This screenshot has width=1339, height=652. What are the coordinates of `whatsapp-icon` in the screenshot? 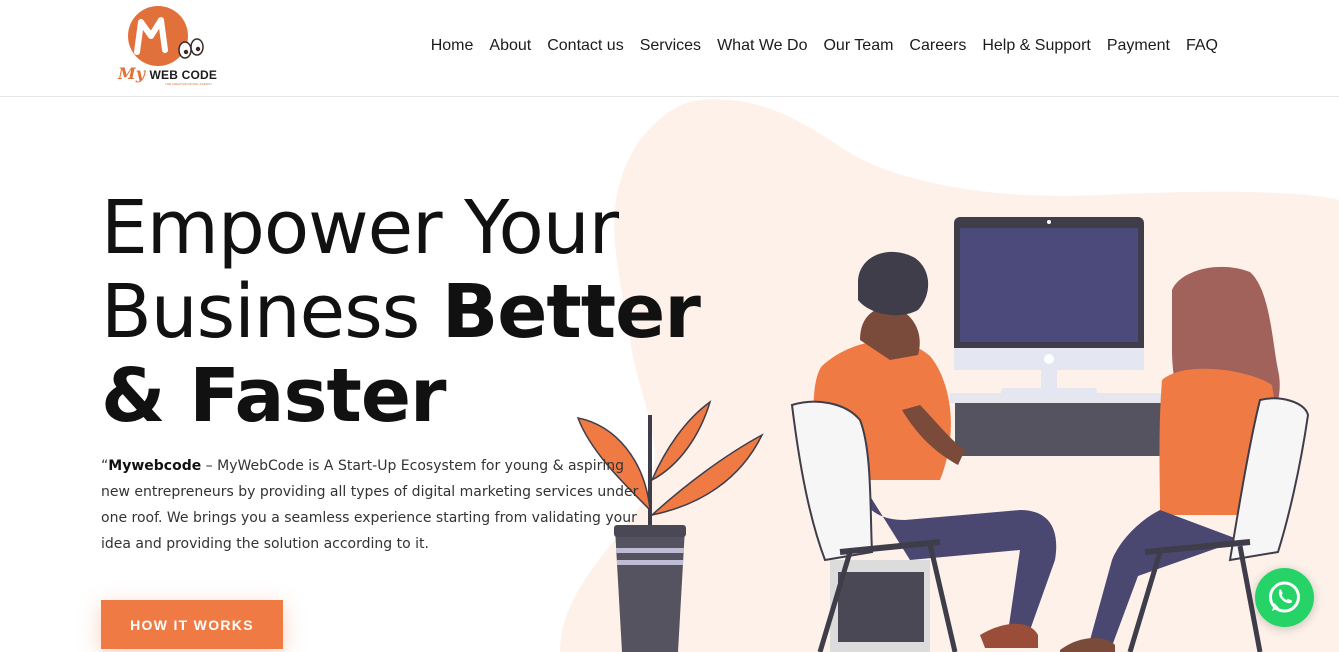 It's located at (1284, 597).